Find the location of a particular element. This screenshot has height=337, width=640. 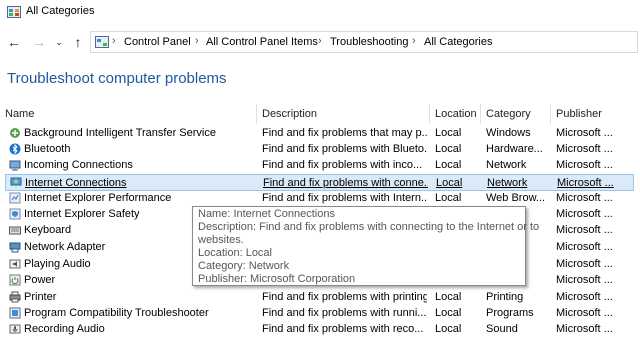

back-arrow-icon: ← is located at coordinates (14, 42).